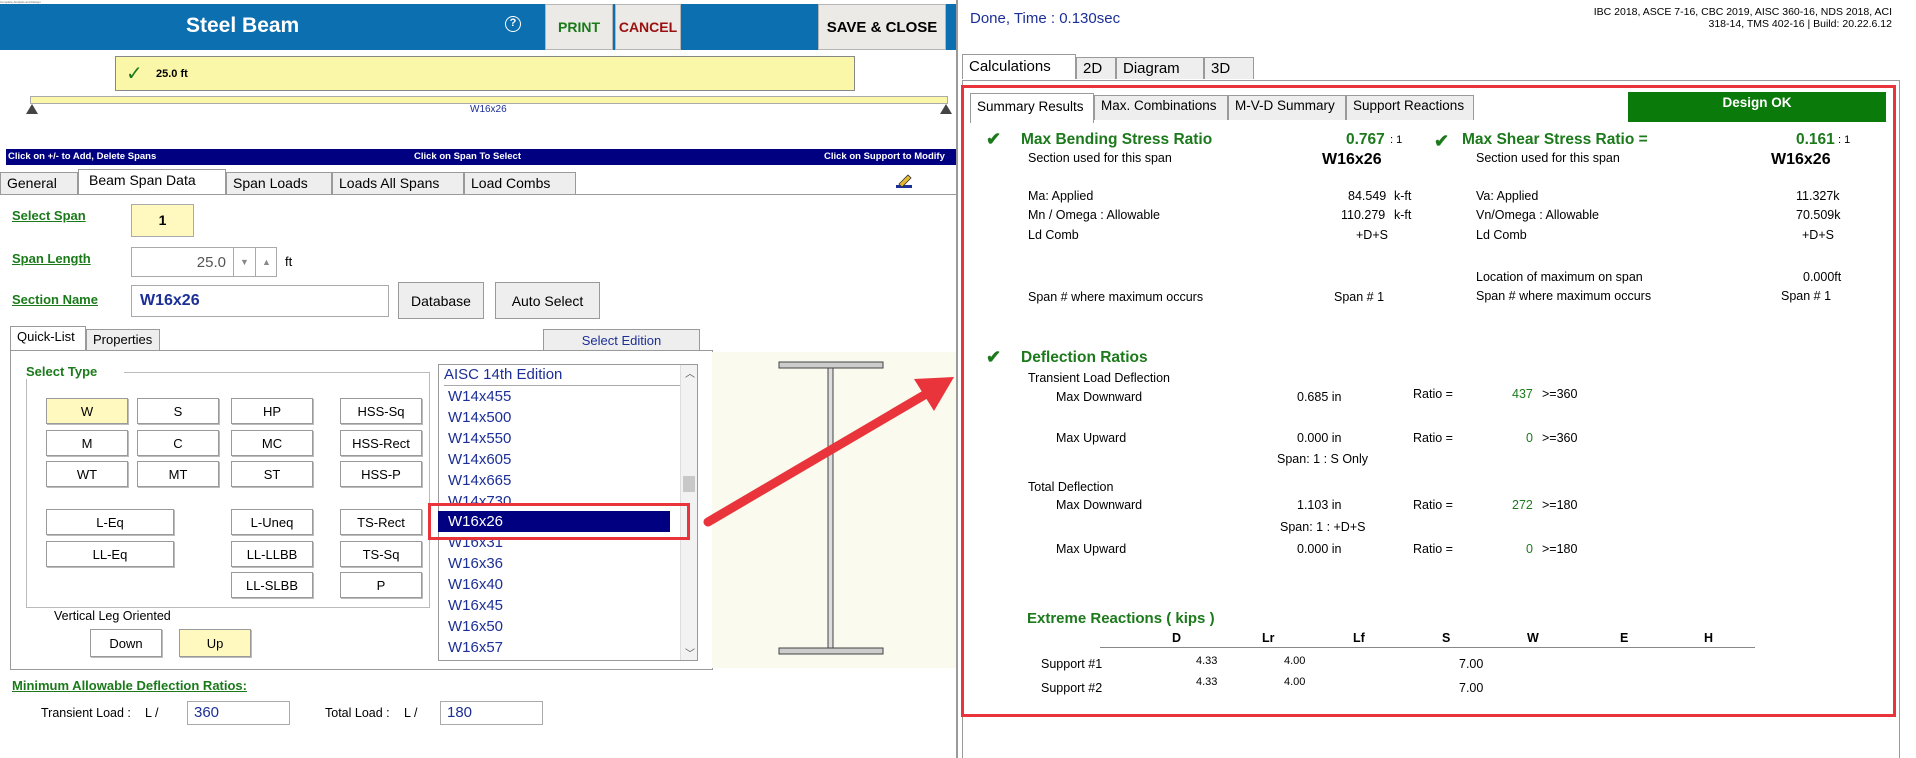 The image size is (1916, 758). What do you see at coordinates (65, 371) in the screenshot?
I see `select-type-label-text: Select Type` at bounding box center [65, 371].